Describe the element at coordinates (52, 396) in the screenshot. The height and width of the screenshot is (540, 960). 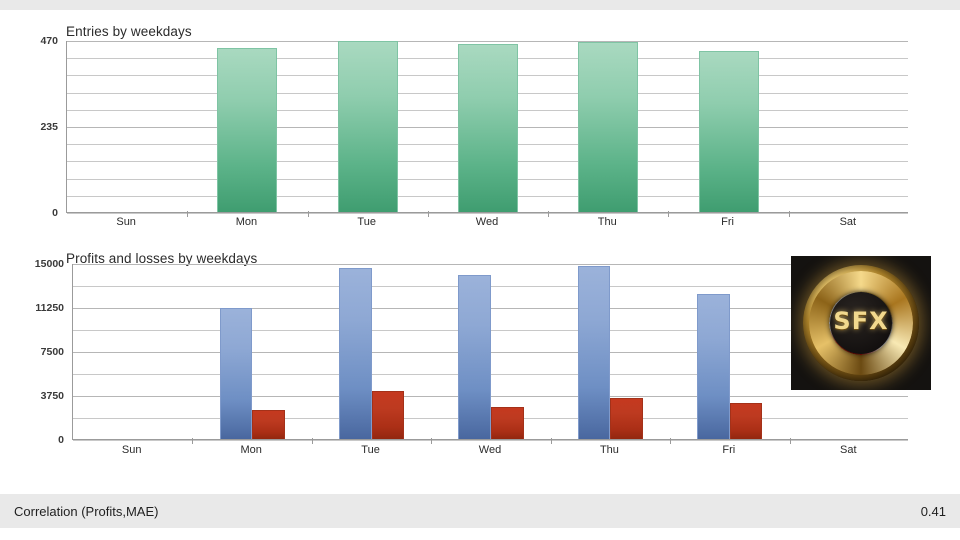
I see `y-tick-label: 3750` at that location.